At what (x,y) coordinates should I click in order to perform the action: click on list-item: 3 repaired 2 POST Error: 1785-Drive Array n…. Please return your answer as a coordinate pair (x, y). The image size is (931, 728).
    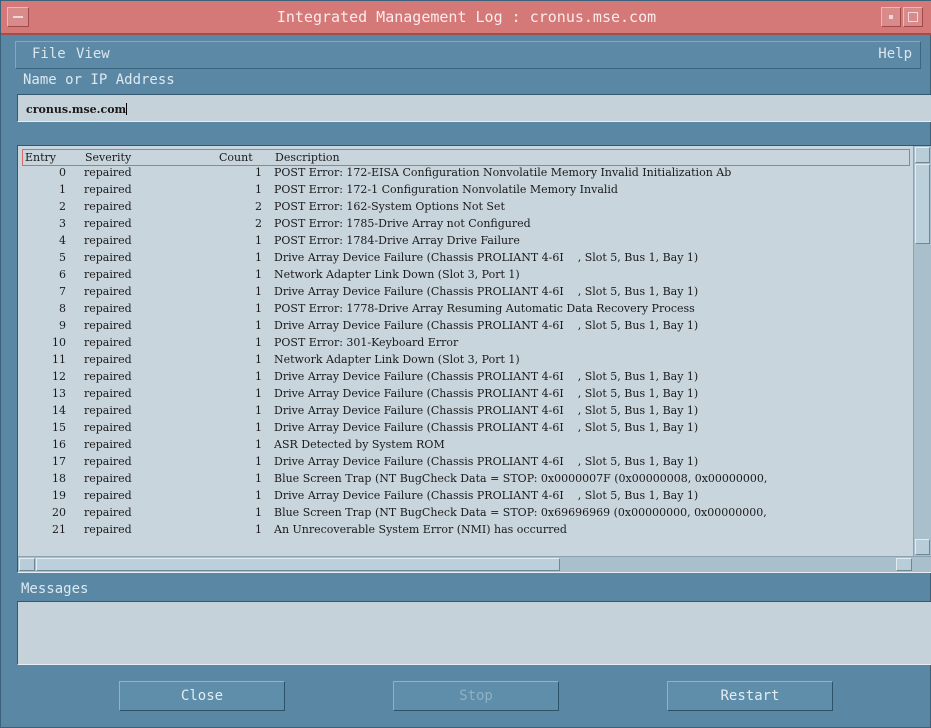
    Looking at the image, I should click on (466, 225).